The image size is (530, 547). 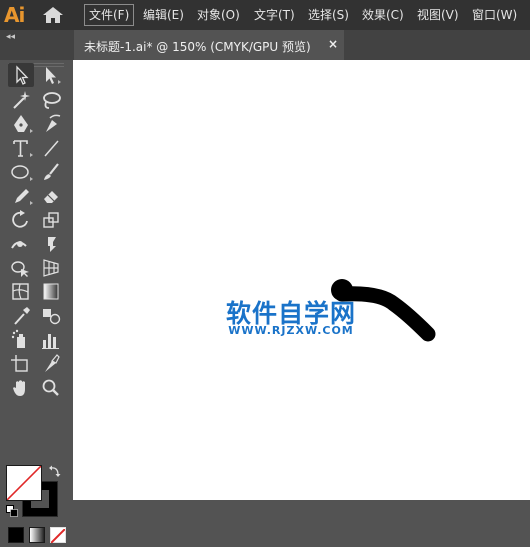 What do you see at coordinates (218, 15) in the screenshot?
I see `menu-object: 对象(O)` at bounding box center [218, 15].